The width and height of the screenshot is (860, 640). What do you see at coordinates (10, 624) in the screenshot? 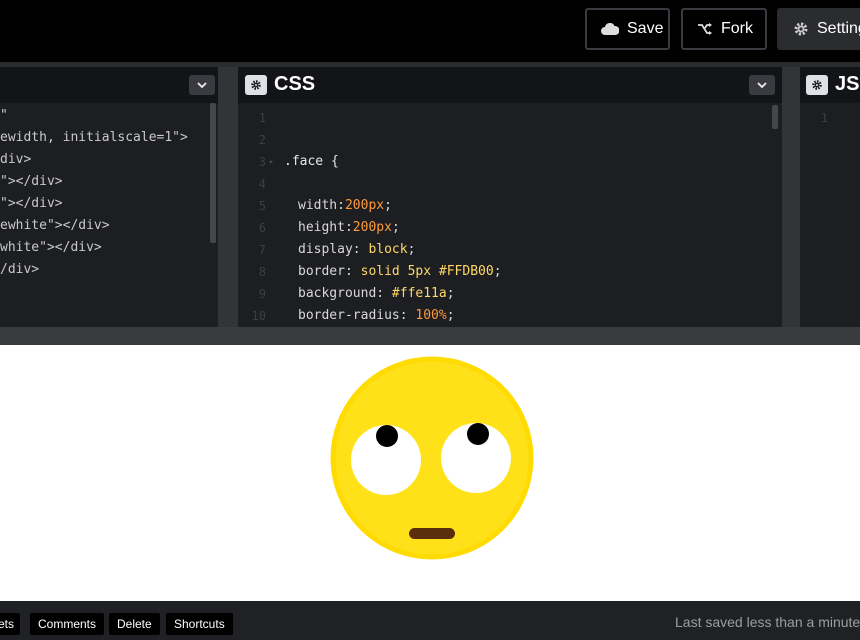
I see `assets-button: ets` at bounding box center [10, 624].